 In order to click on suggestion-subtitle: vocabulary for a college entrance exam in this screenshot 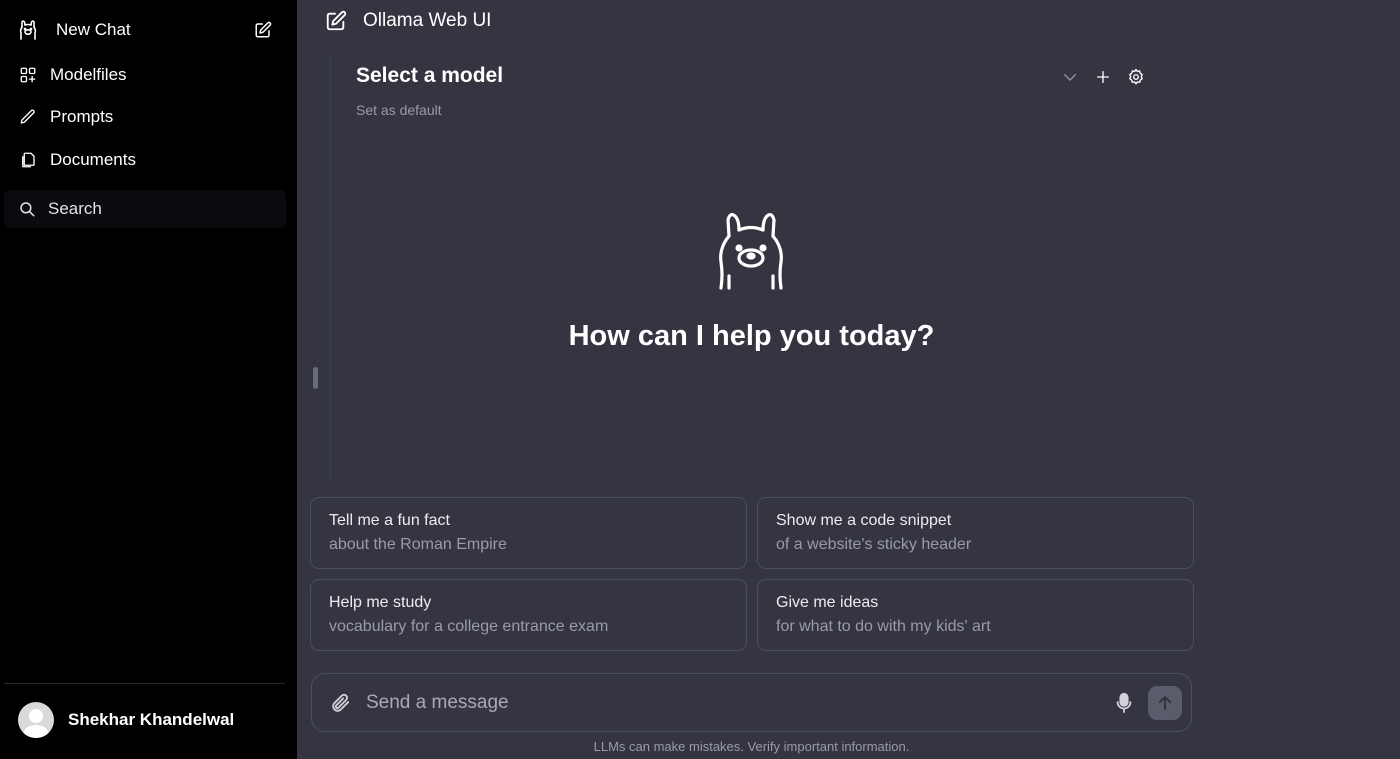, I will do `click(469, 626)`.